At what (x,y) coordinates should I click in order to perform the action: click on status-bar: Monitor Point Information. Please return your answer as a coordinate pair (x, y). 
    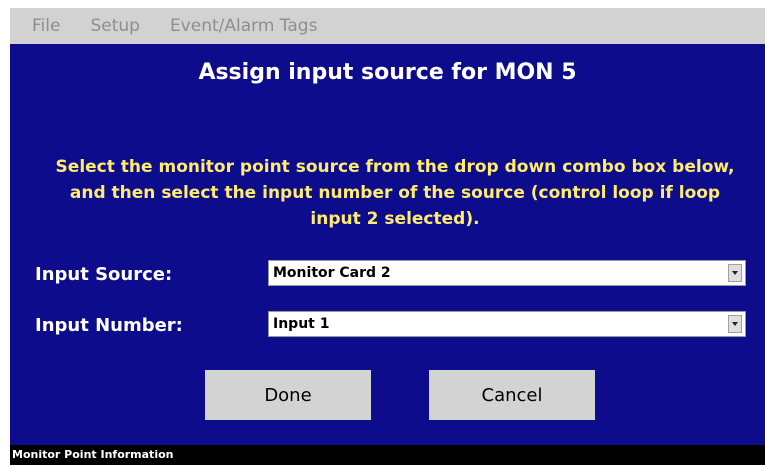
    Looking at the image, I should click on (387, 455).